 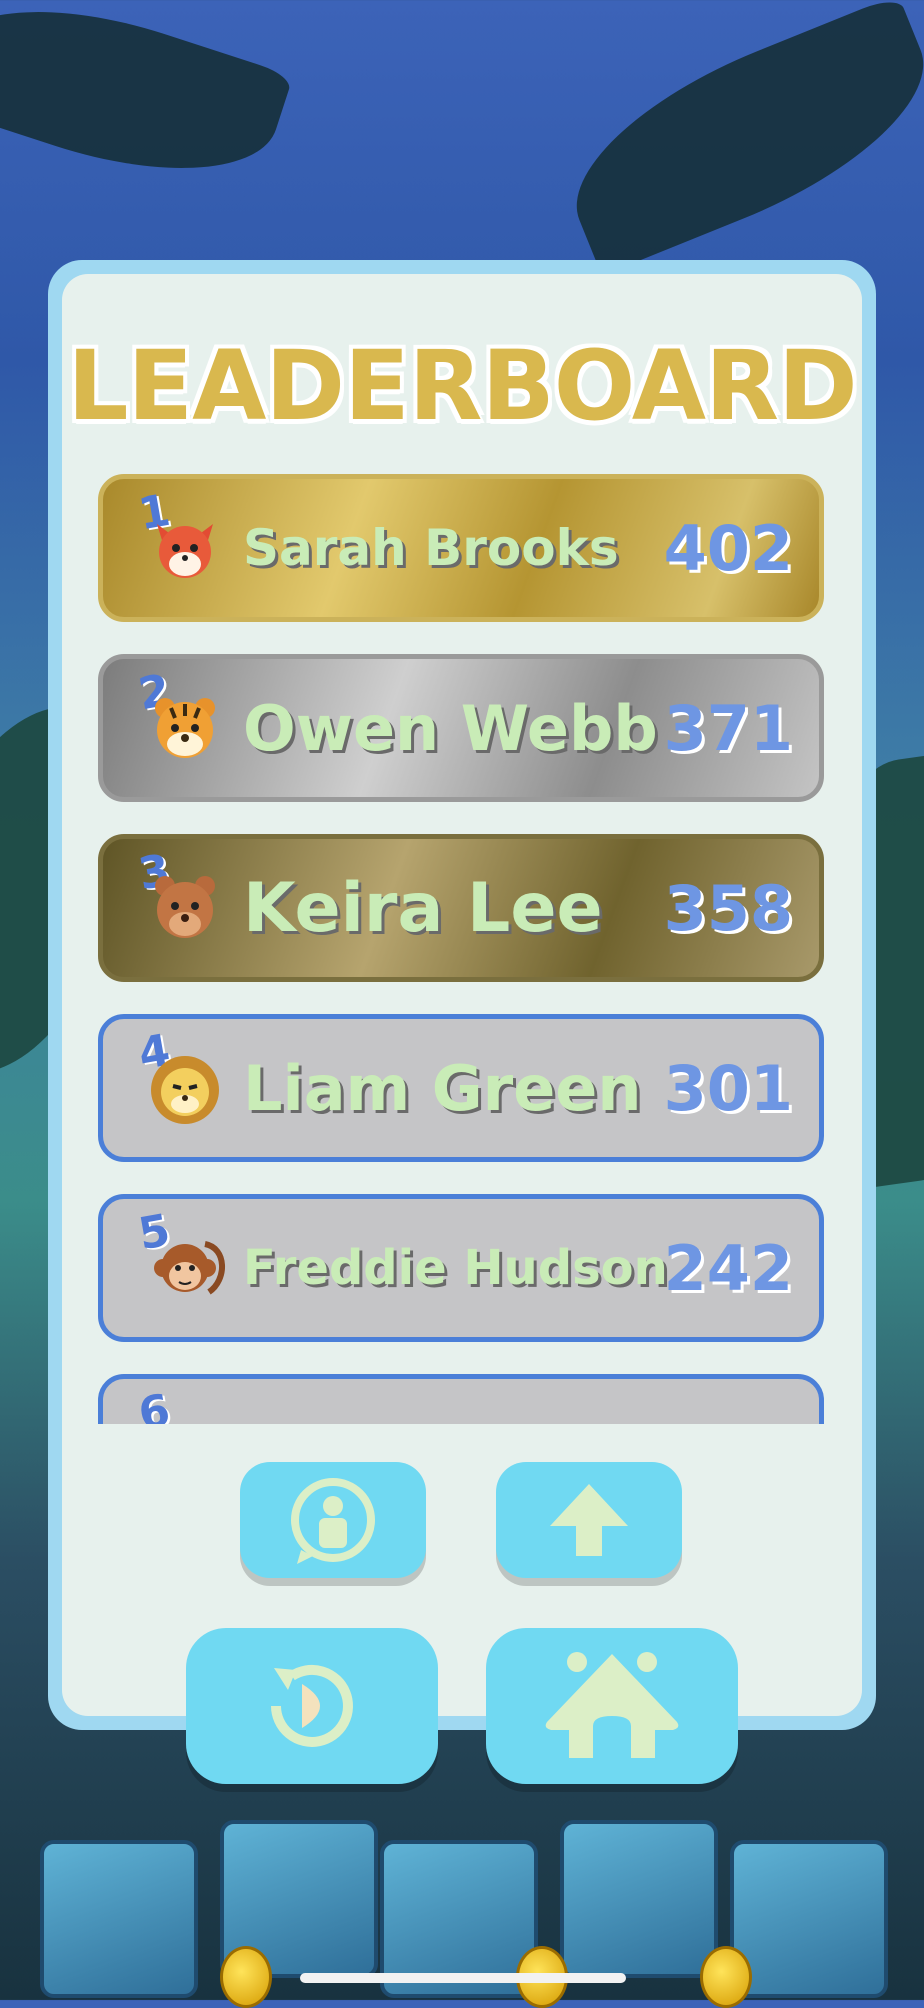 I want to click on player-name: Owen Webb, so click(x=450, y=728).